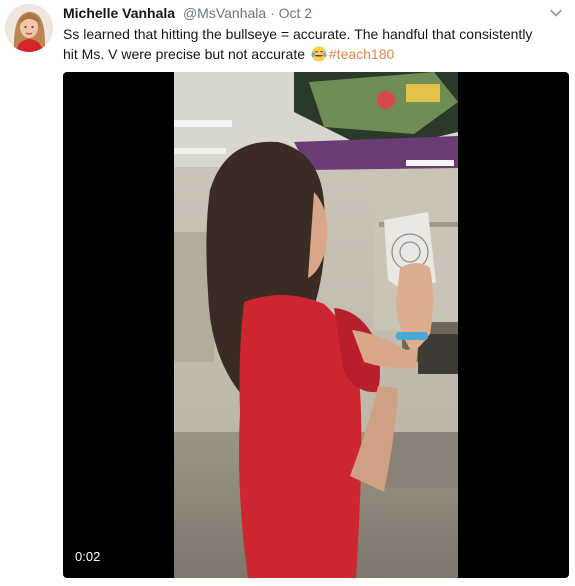 This screenshot has height=586, width=575. What do you see at coordinates (184, 54) in the screenshot?
I see `tweet-text-line-2-body: hit Ms. V were precise but not accurate` at bounding box center [184, 54].